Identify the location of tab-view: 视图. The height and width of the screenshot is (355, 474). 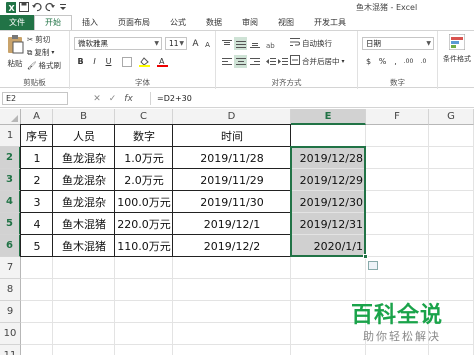
(286, 22).